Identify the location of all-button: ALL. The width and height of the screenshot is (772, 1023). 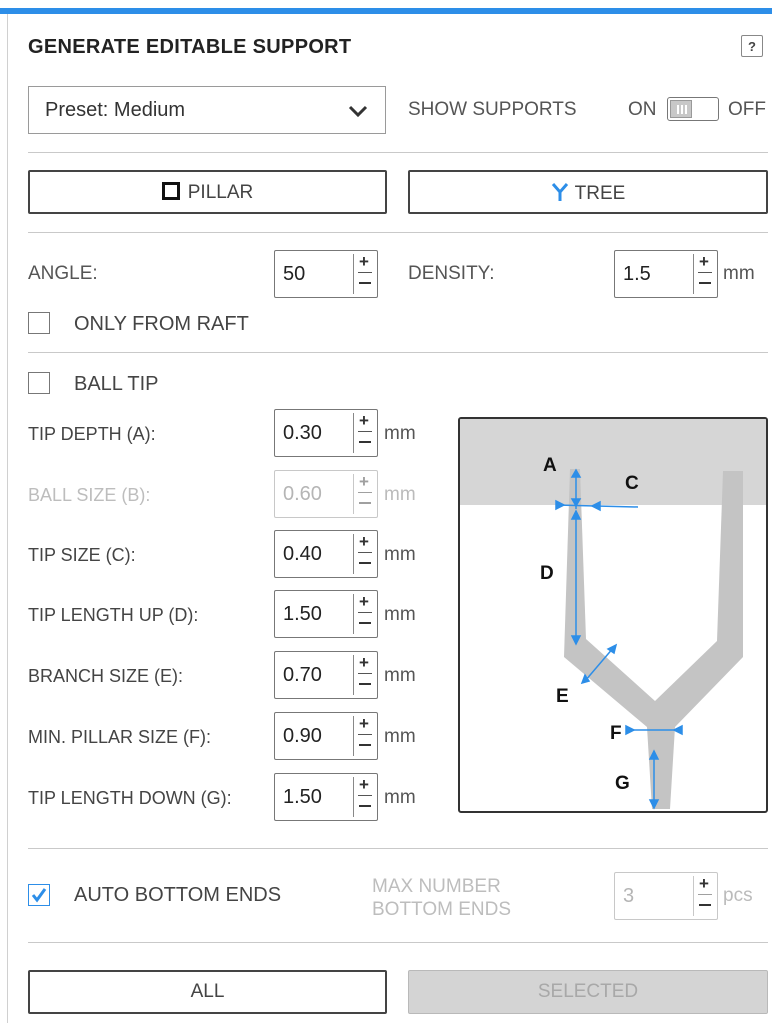
(207, 992).